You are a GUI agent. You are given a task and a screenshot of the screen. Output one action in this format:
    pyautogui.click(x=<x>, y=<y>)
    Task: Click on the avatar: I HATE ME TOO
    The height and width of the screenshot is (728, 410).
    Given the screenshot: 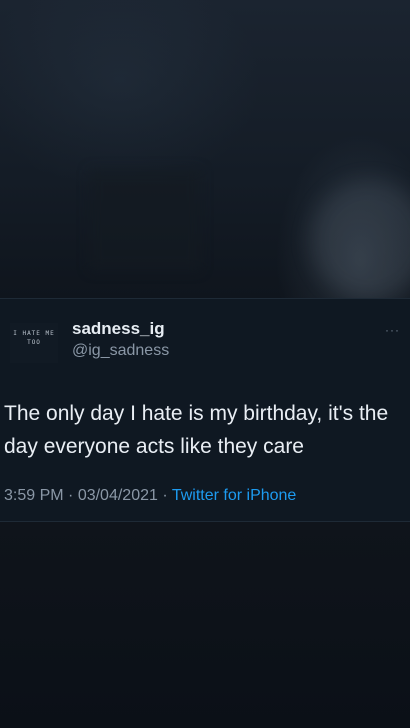 What is the action you would take?
    pyautogui.click(x=34, y=343)
    